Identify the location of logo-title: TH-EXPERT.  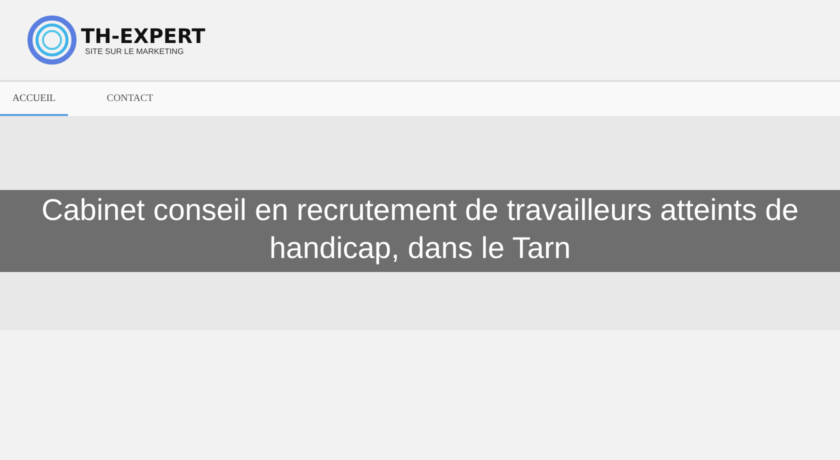
(143, 35).